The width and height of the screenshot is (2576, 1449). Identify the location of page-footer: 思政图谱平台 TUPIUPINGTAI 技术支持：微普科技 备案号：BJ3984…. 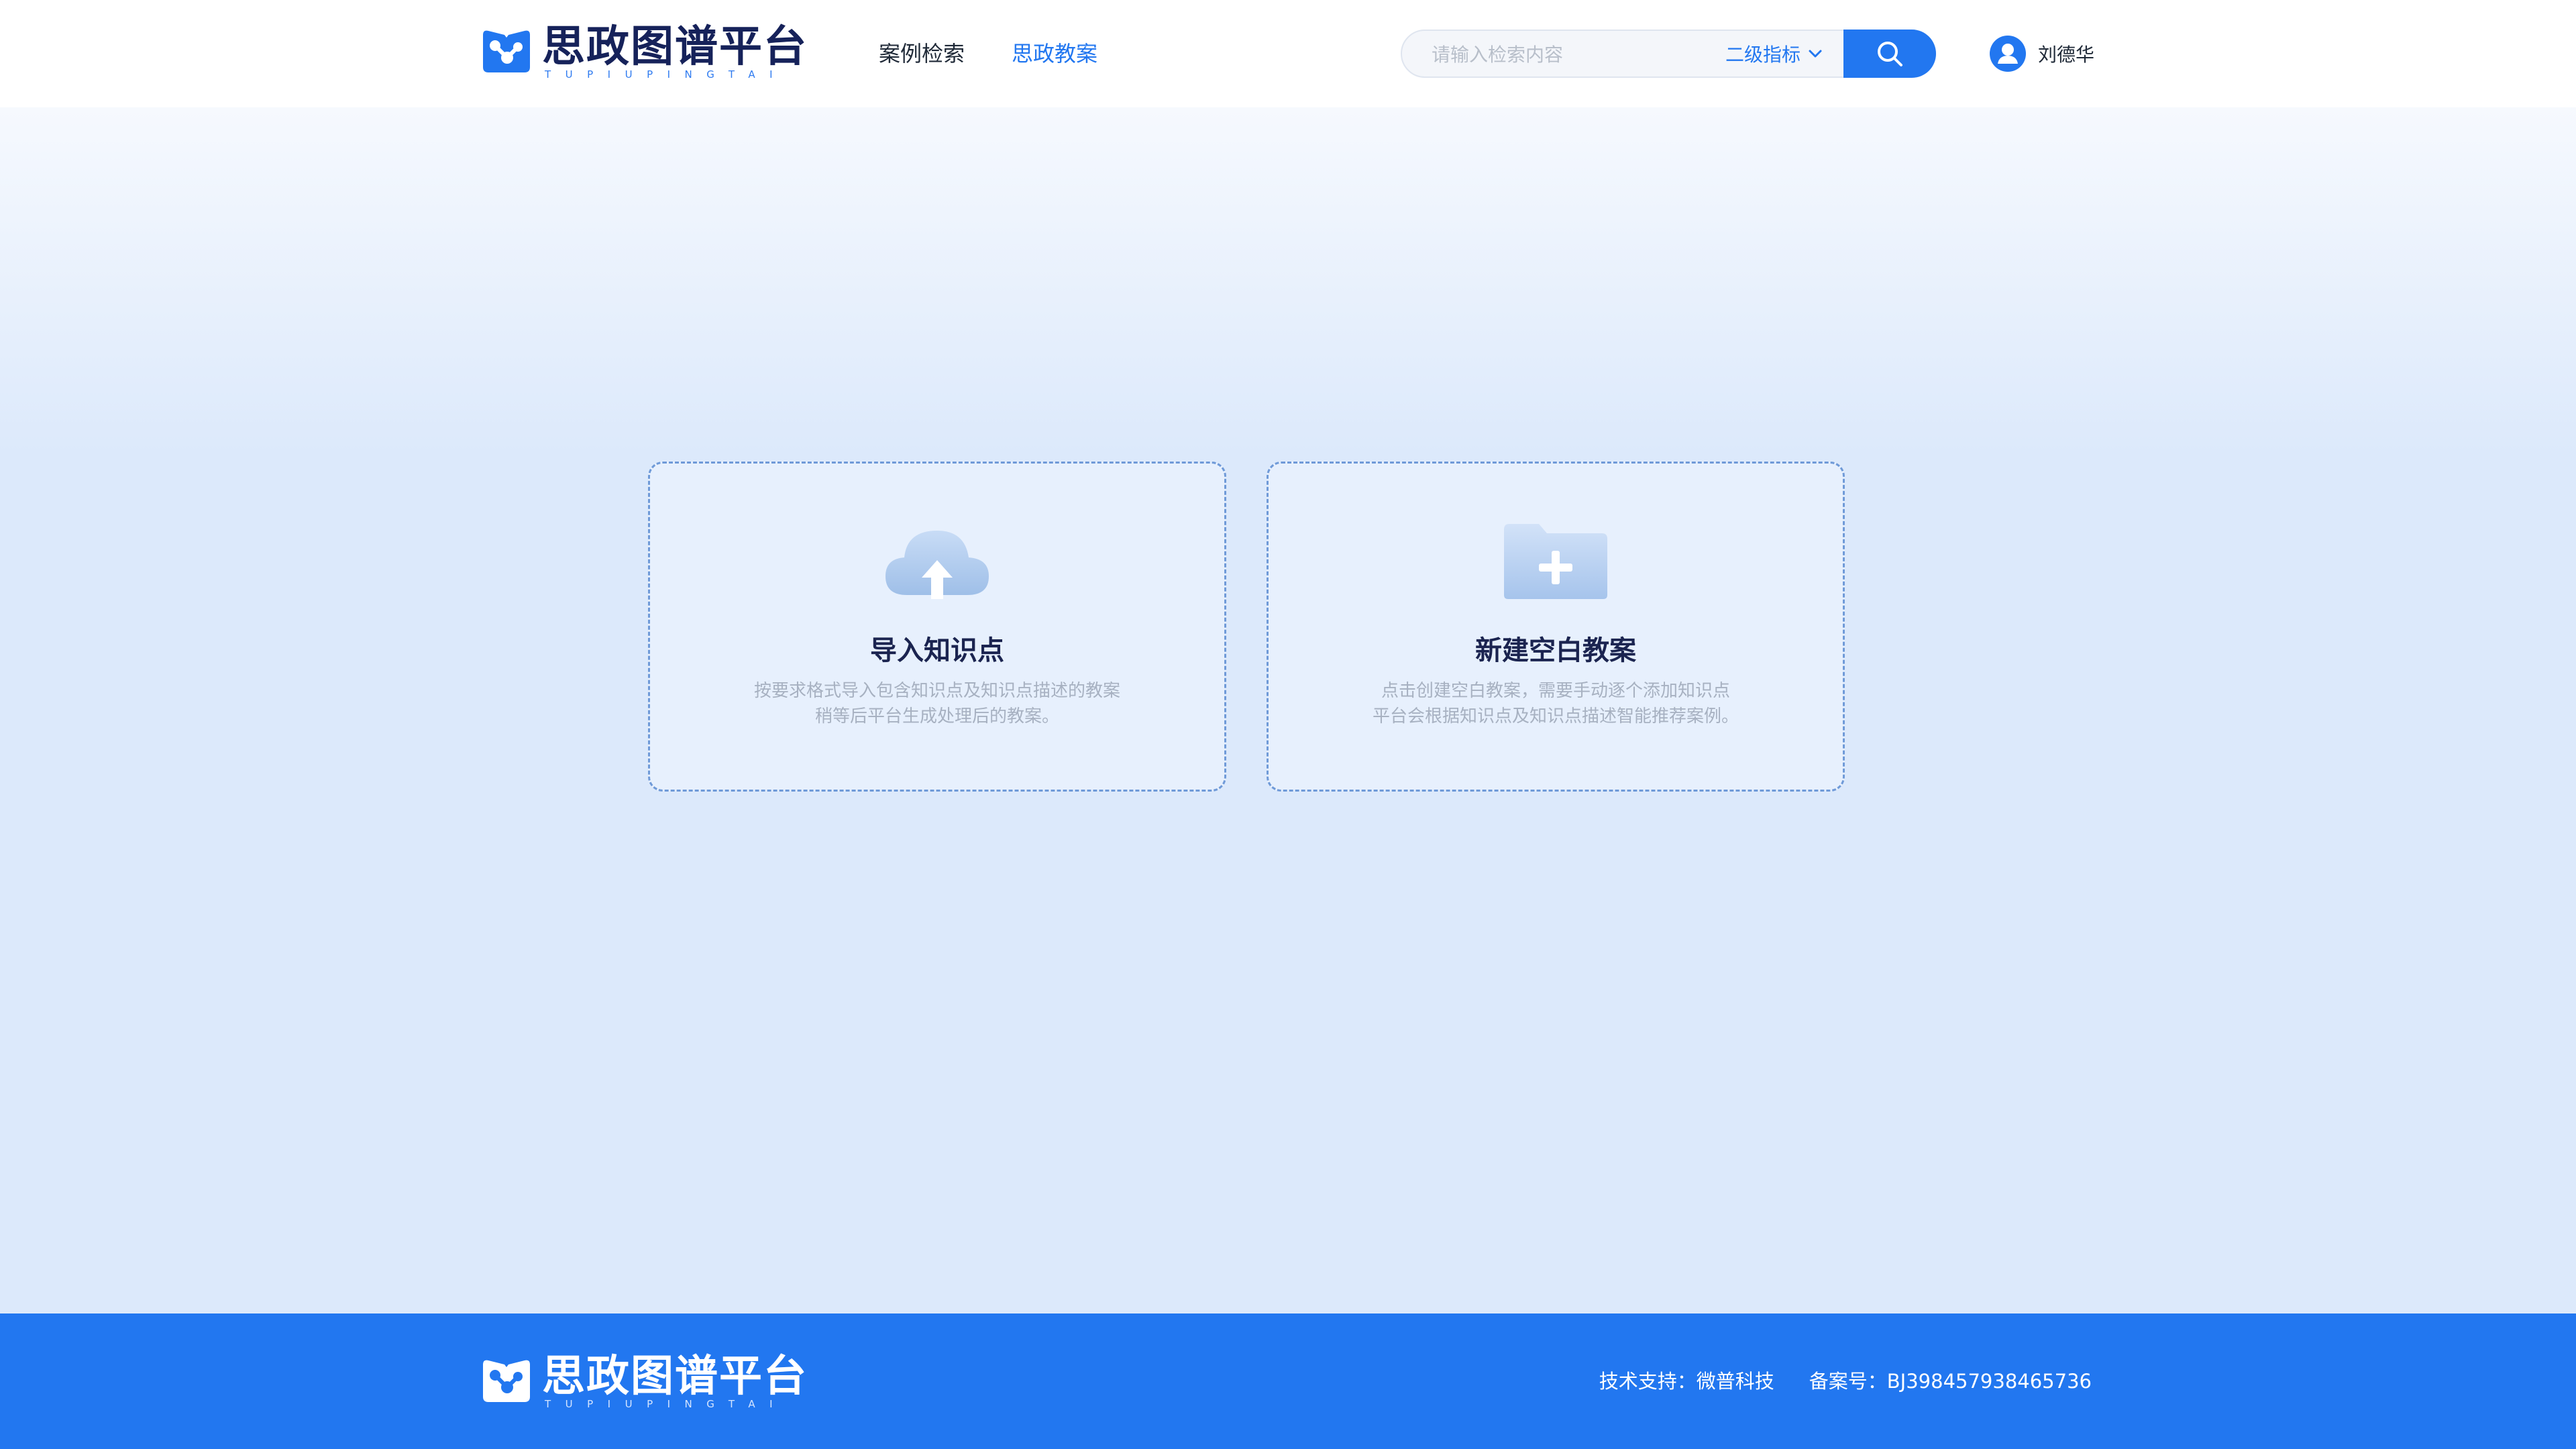
(1288, 1381).